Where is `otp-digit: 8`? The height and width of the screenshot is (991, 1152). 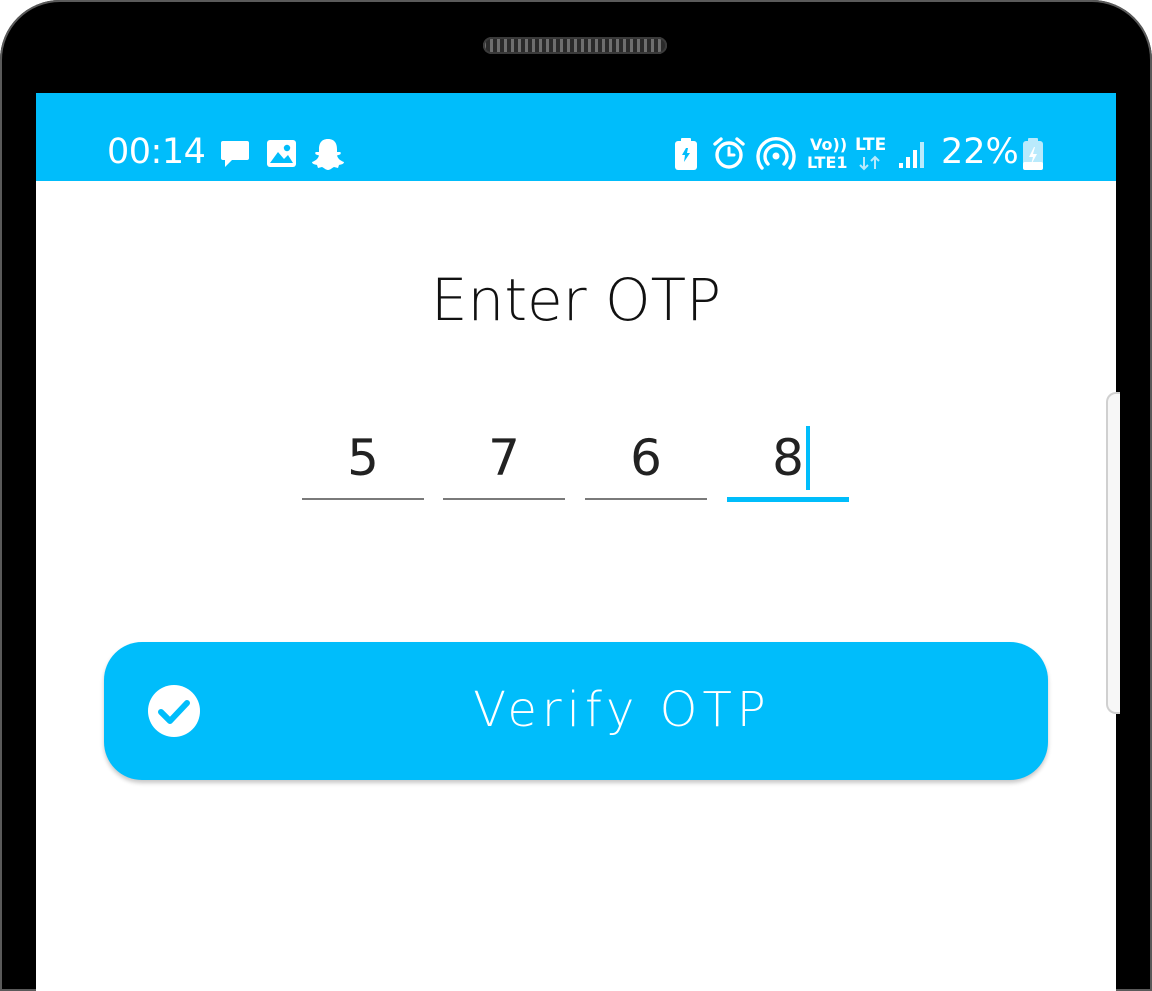
otp-digit: 8 is located at coordinates (788, 458).